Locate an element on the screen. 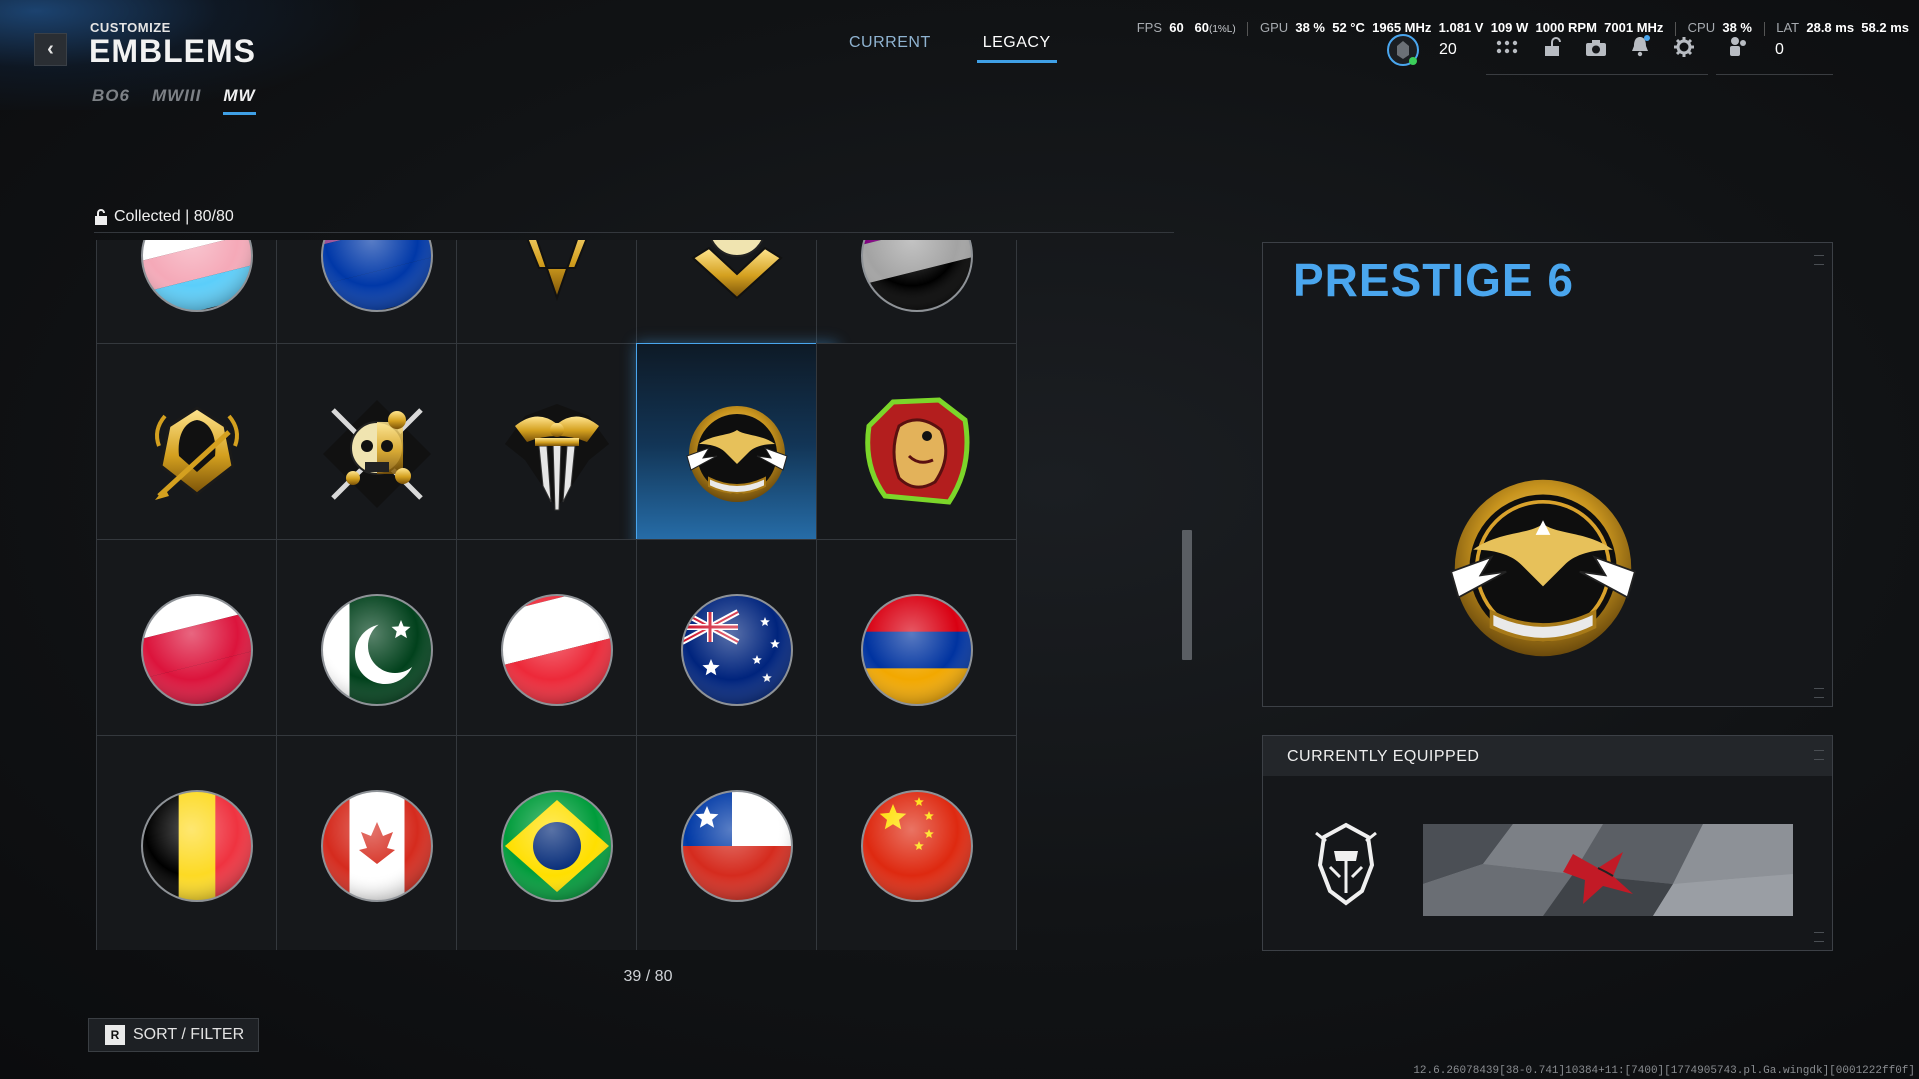  sort-filter-button: R SORT / FILTER is located at coordinates (174, 1035).